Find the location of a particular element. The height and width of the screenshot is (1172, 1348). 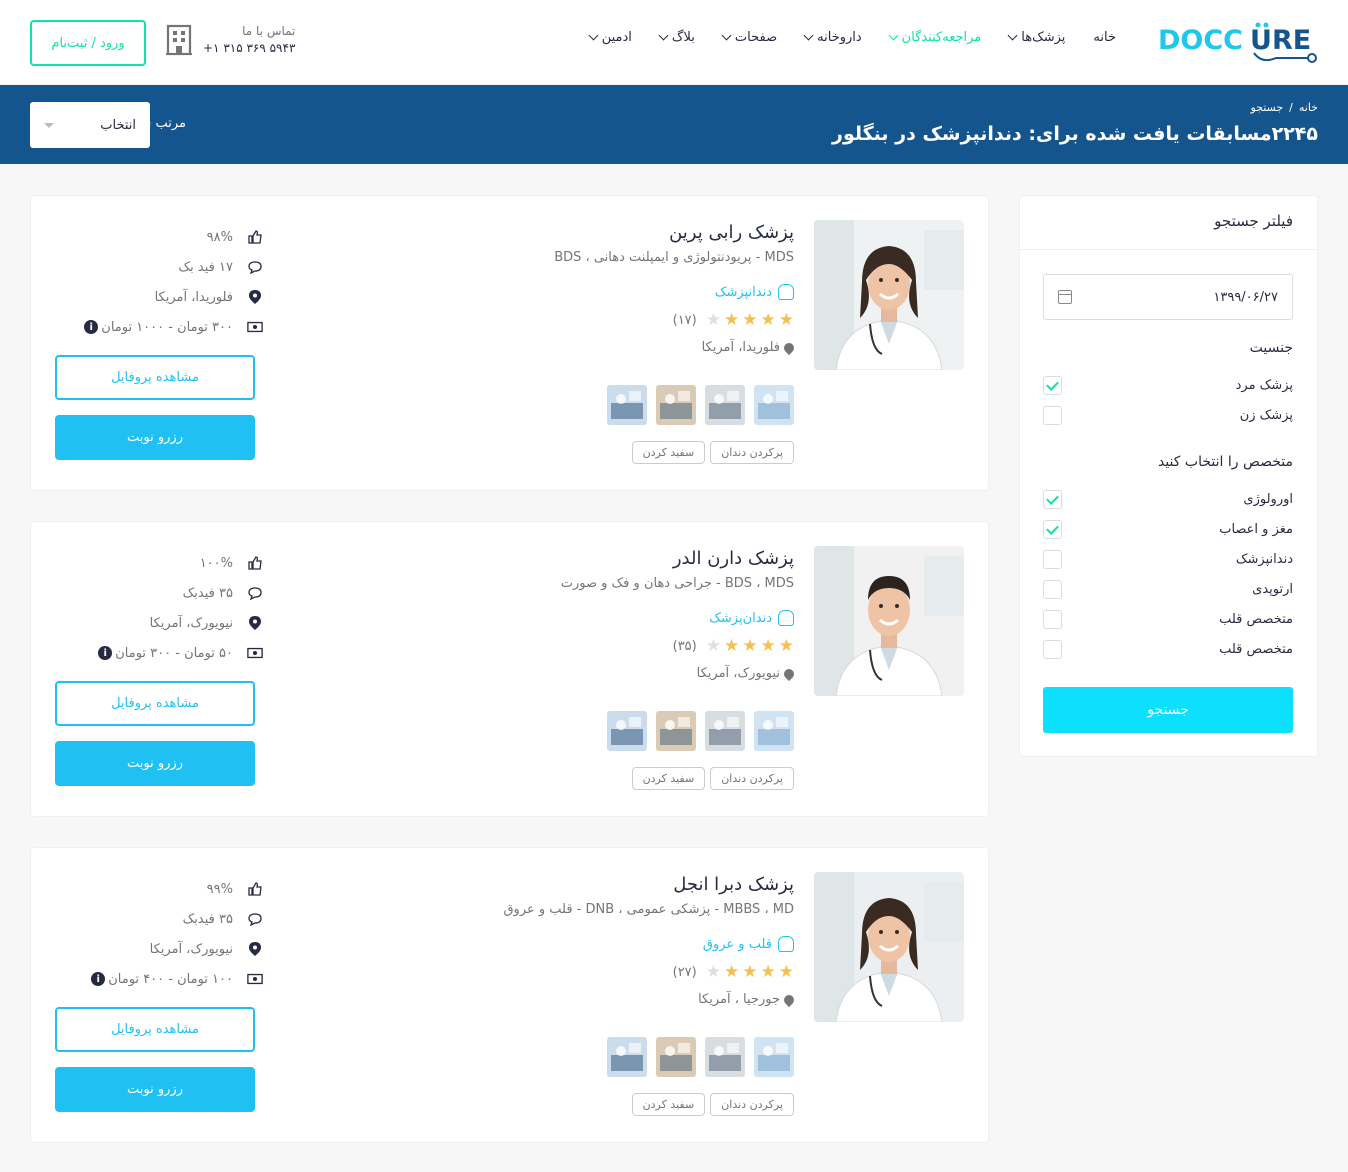

breadcrumb-home: خانه is located at coordinates (1308, 107).